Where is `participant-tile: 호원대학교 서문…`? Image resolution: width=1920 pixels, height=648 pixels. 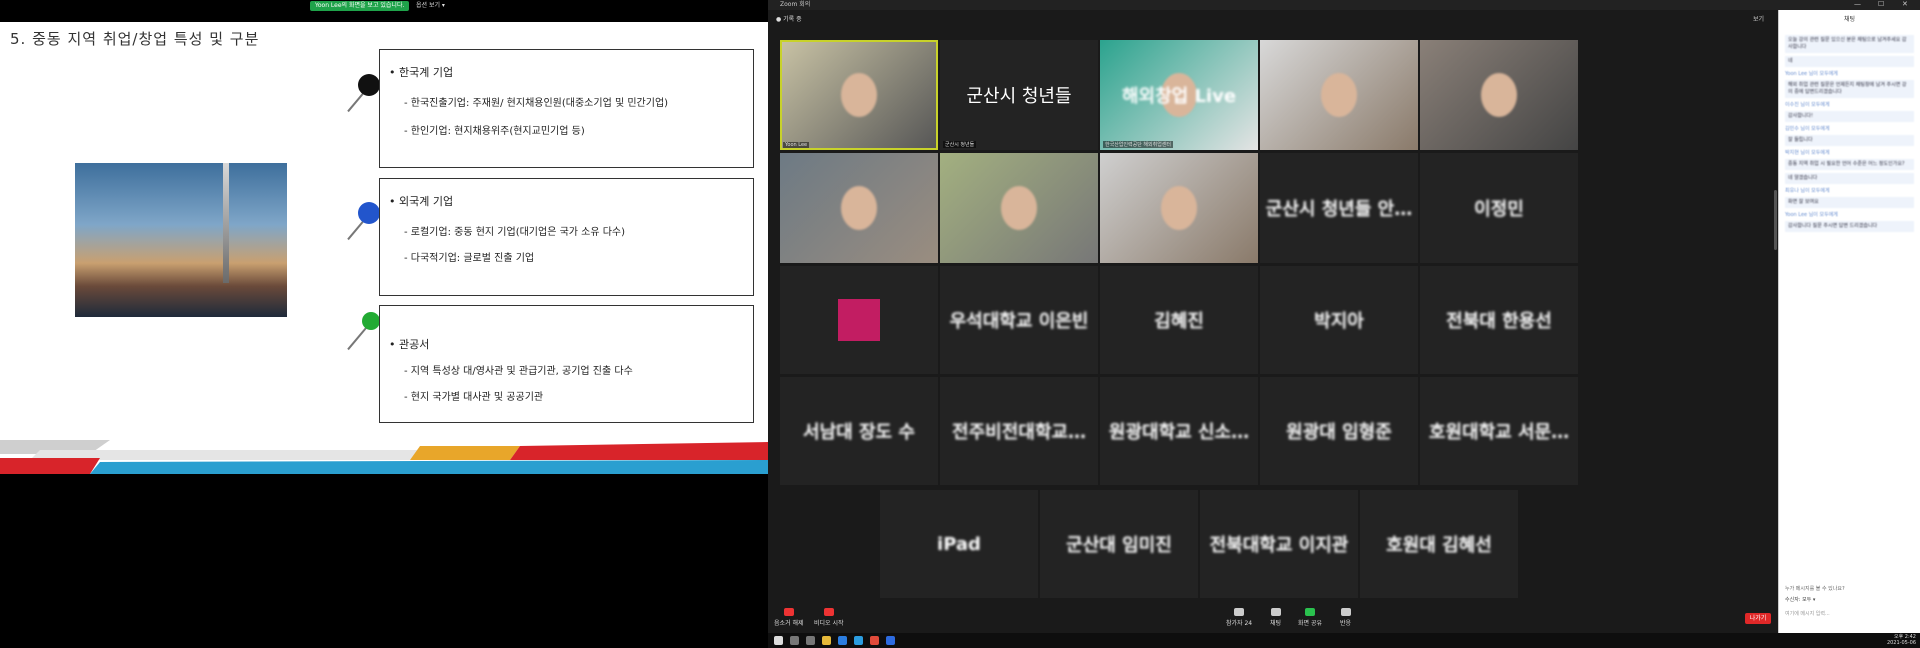
participant-tile: 호원대학교 서문… is located at coordinates (1499, 431).